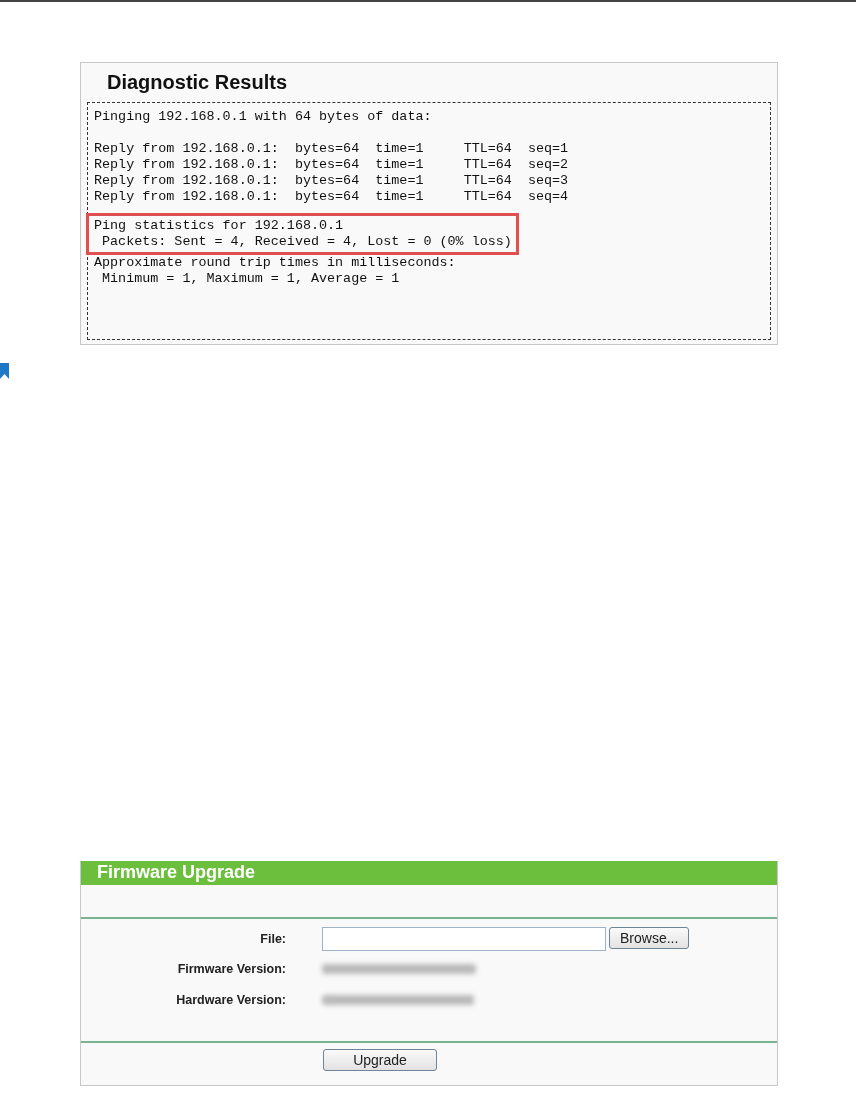  What do you see at coordinates (4, 371) in the screenshot?
I see `bookmark-icon` at bounding box center [4, 371].